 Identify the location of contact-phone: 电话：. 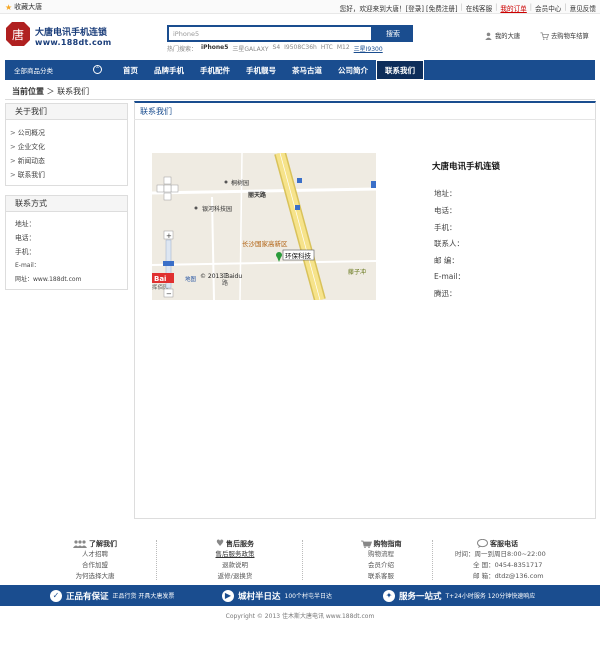
(25, 238).